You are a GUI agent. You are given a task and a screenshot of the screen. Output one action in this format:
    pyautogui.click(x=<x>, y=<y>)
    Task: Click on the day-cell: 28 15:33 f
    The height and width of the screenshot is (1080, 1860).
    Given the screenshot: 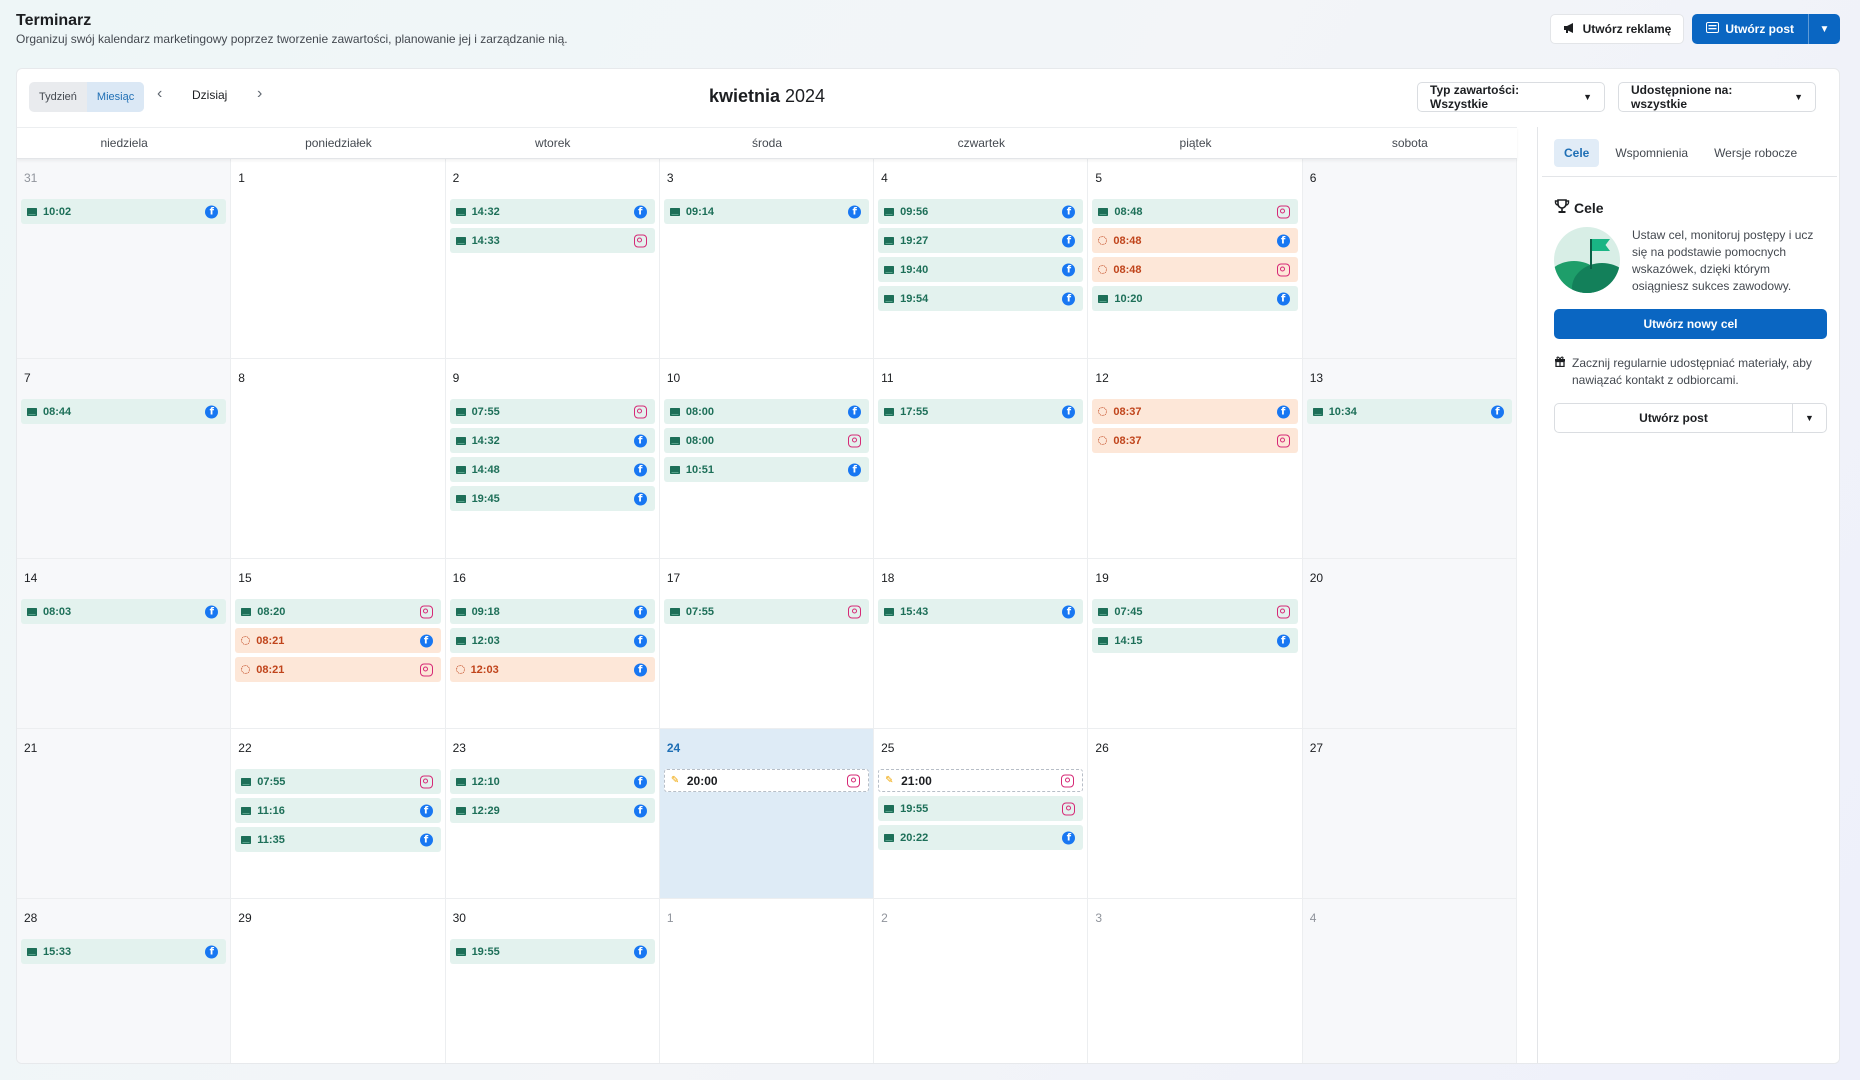 What is the action you would take?
    pyautogui.click(x=124, y=981)
    